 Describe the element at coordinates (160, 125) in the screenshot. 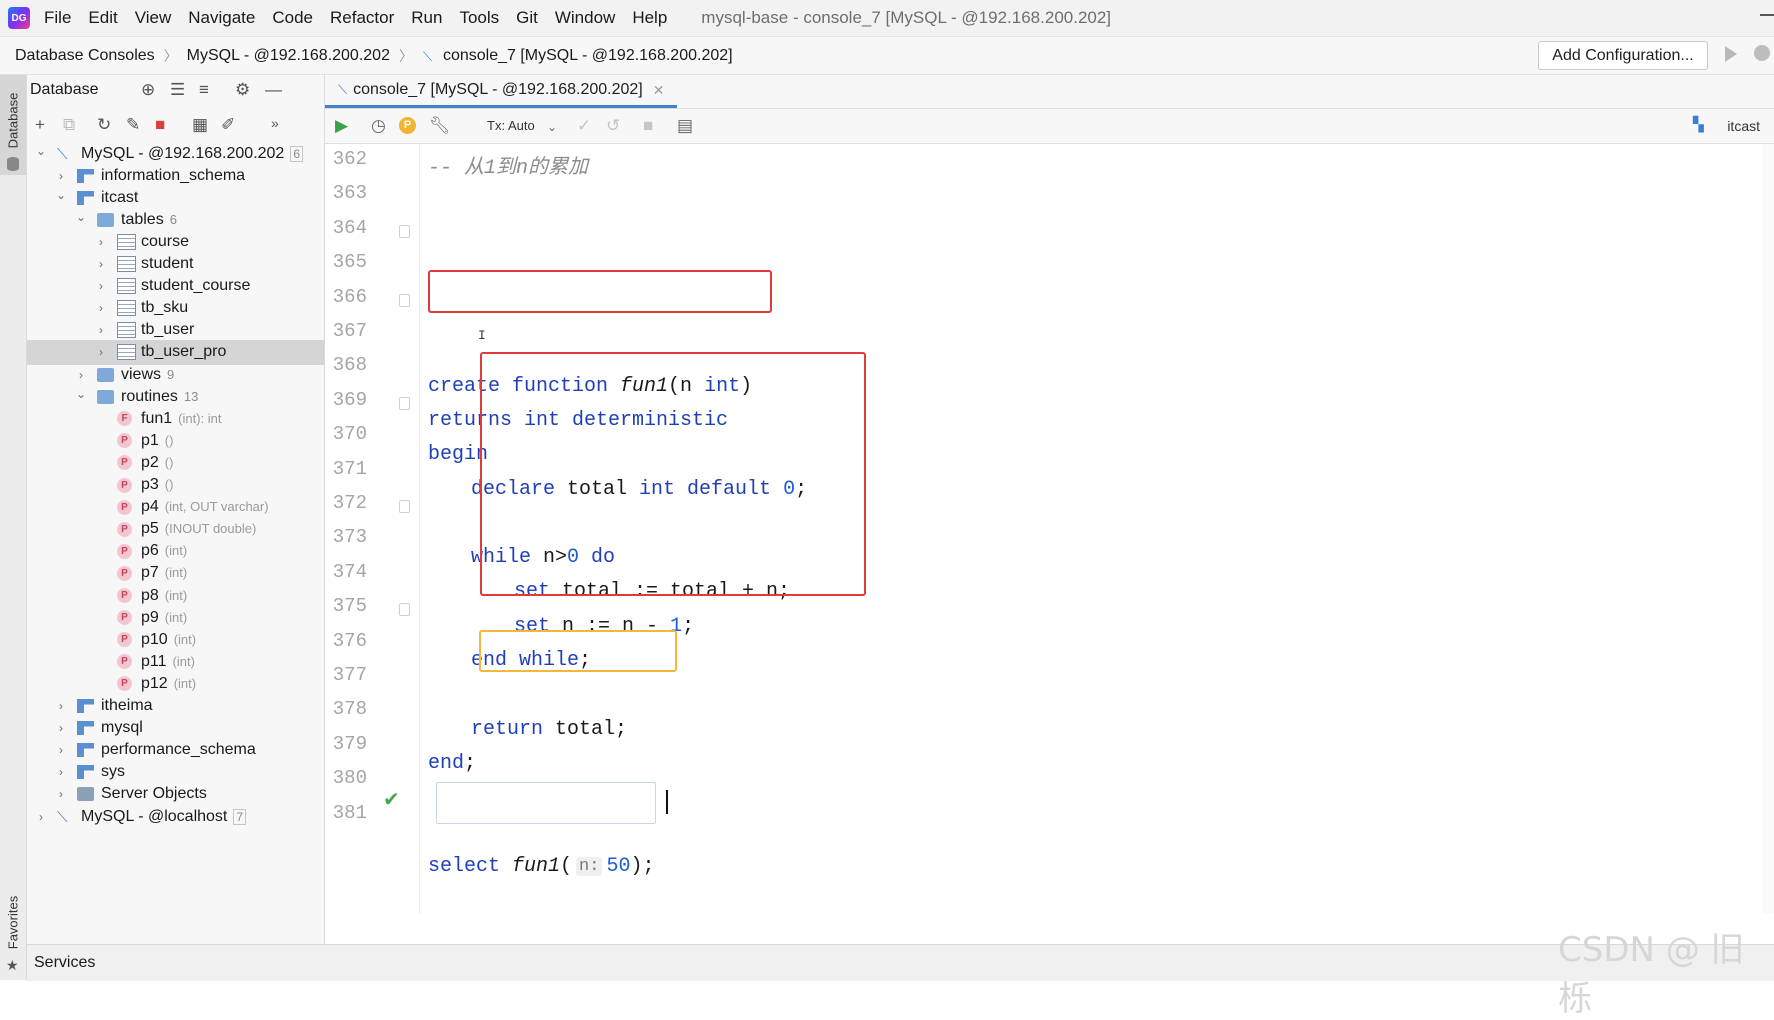

I see `stop-icon: ■` at that location.